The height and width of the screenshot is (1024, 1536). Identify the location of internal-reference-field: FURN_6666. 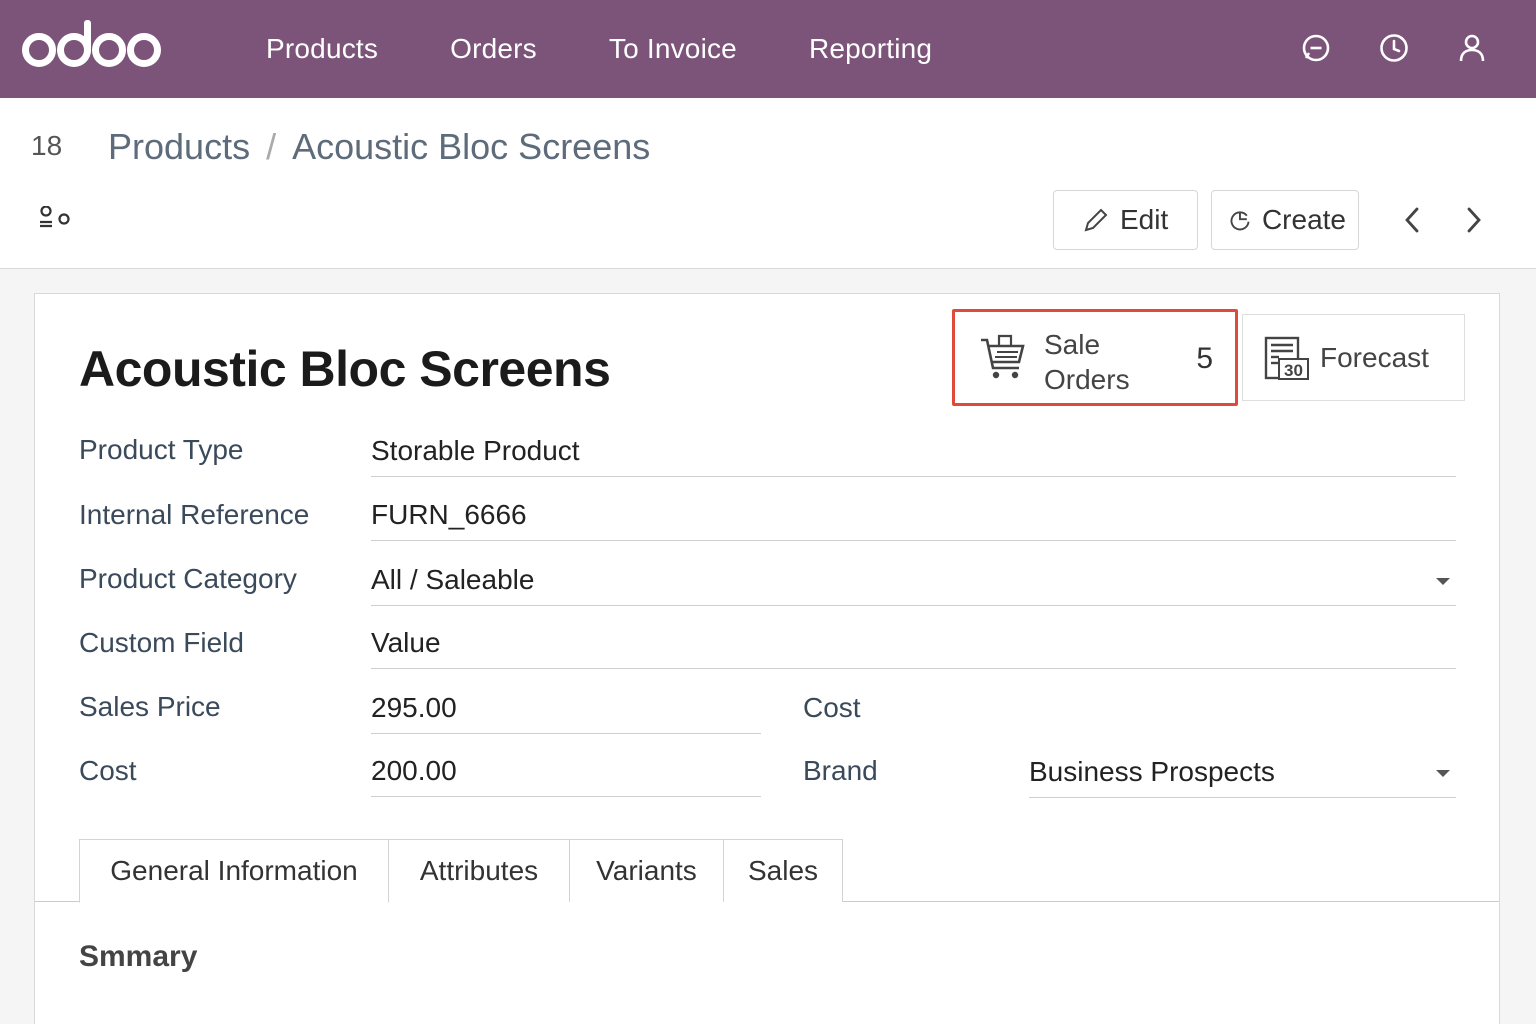
(913, 517).